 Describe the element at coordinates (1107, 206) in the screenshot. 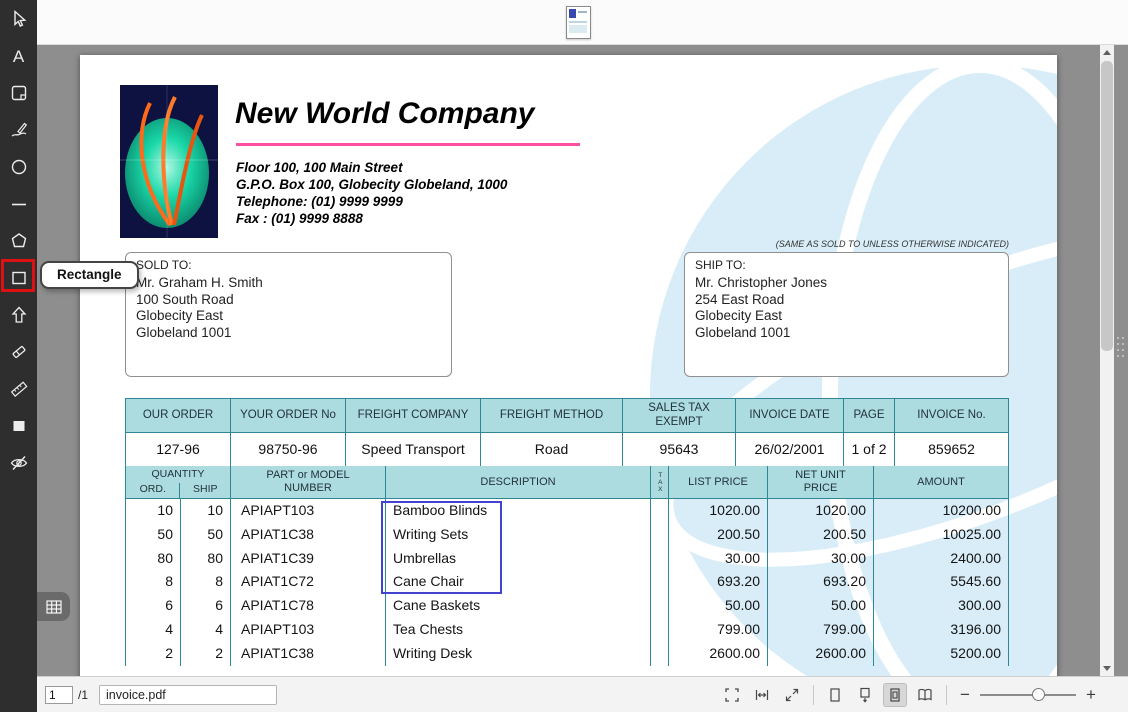

I see `scrollbar-thumb` at that location.